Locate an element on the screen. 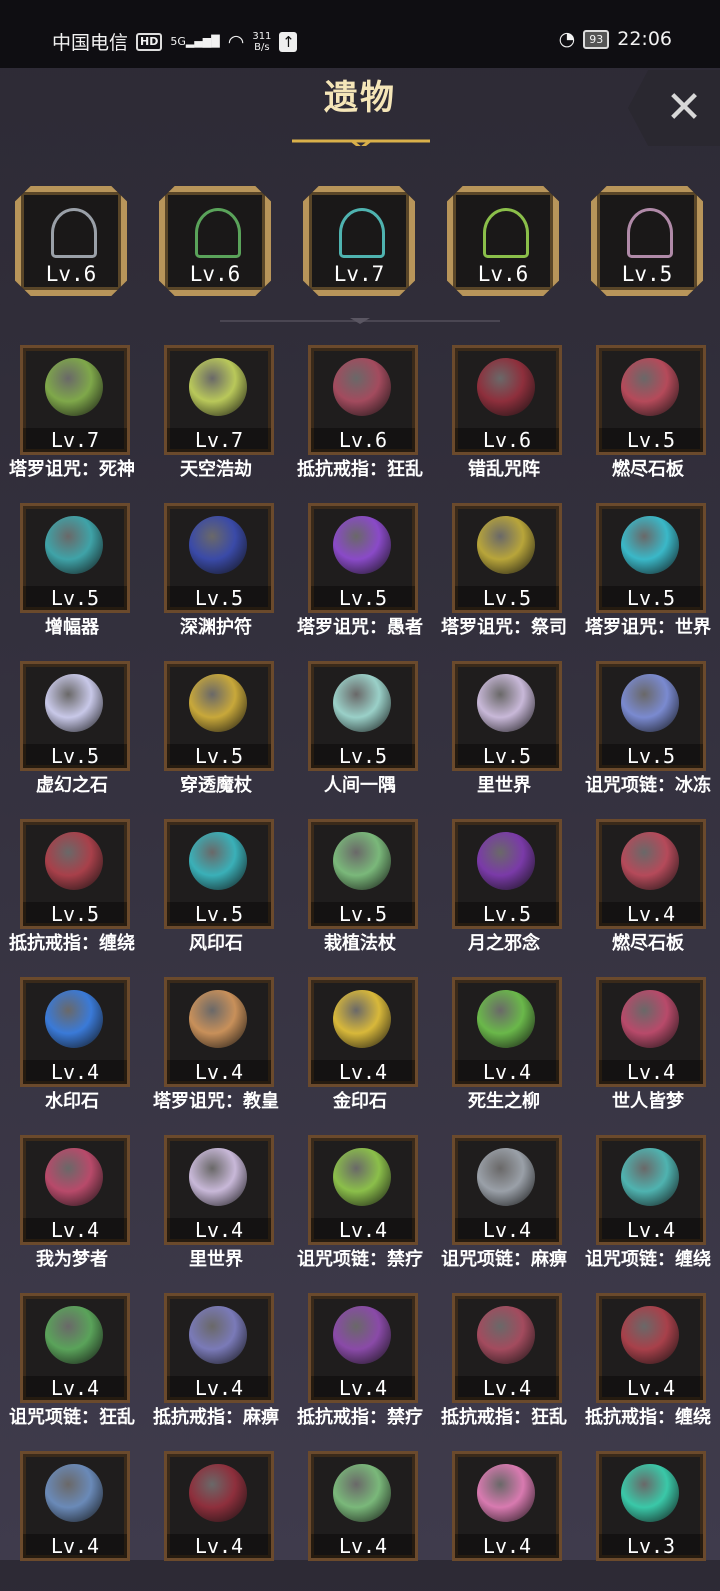  relic-card: Lv.4 死生之柳 is located at coordinates (504, 1047).